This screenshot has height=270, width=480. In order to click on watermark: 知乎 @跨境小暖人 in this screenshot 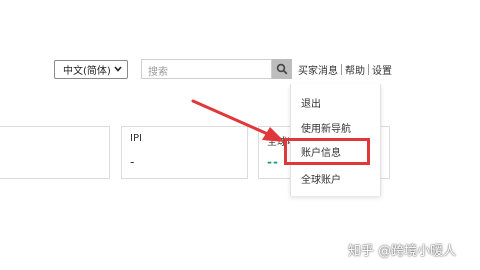, I will do `click(402, 251)`.